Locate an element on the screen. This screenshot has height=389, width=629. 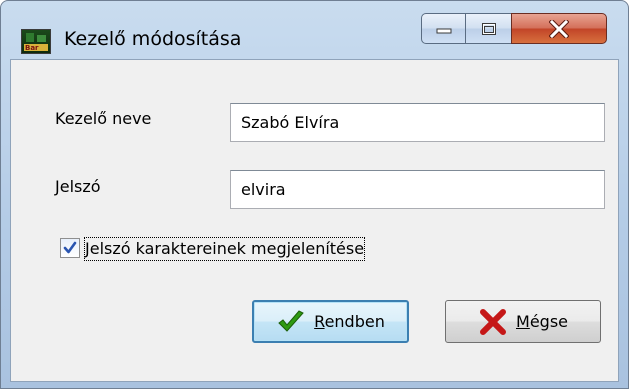
close-button is located at coordinates (559, 28).